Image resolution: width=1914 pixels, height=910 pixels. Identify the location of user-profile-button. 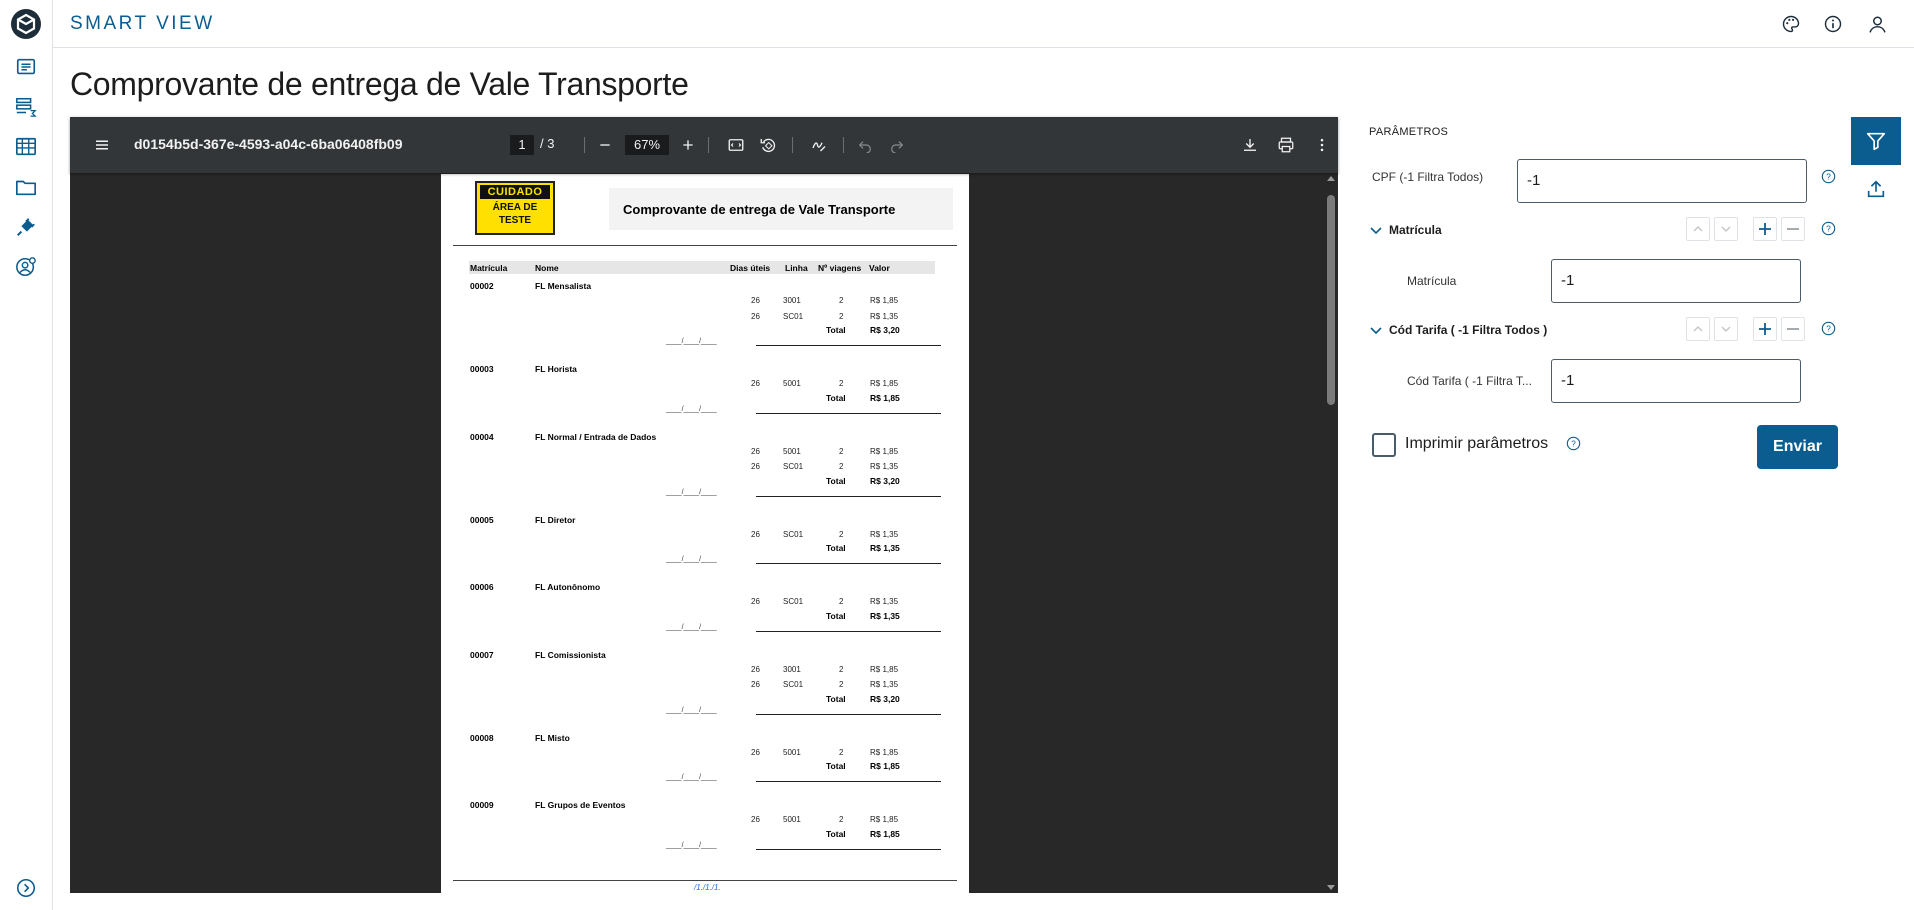
(1877, 24).